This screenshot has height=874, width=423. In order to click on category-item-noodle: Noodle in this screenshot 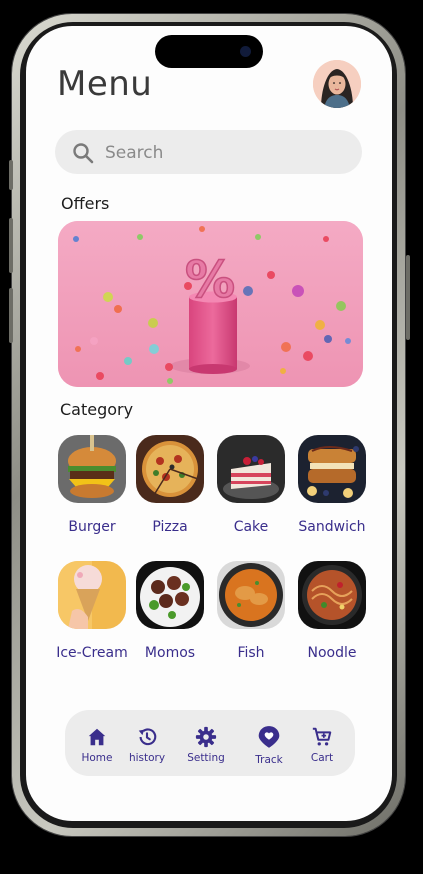, I will do `click(332, 611)`.